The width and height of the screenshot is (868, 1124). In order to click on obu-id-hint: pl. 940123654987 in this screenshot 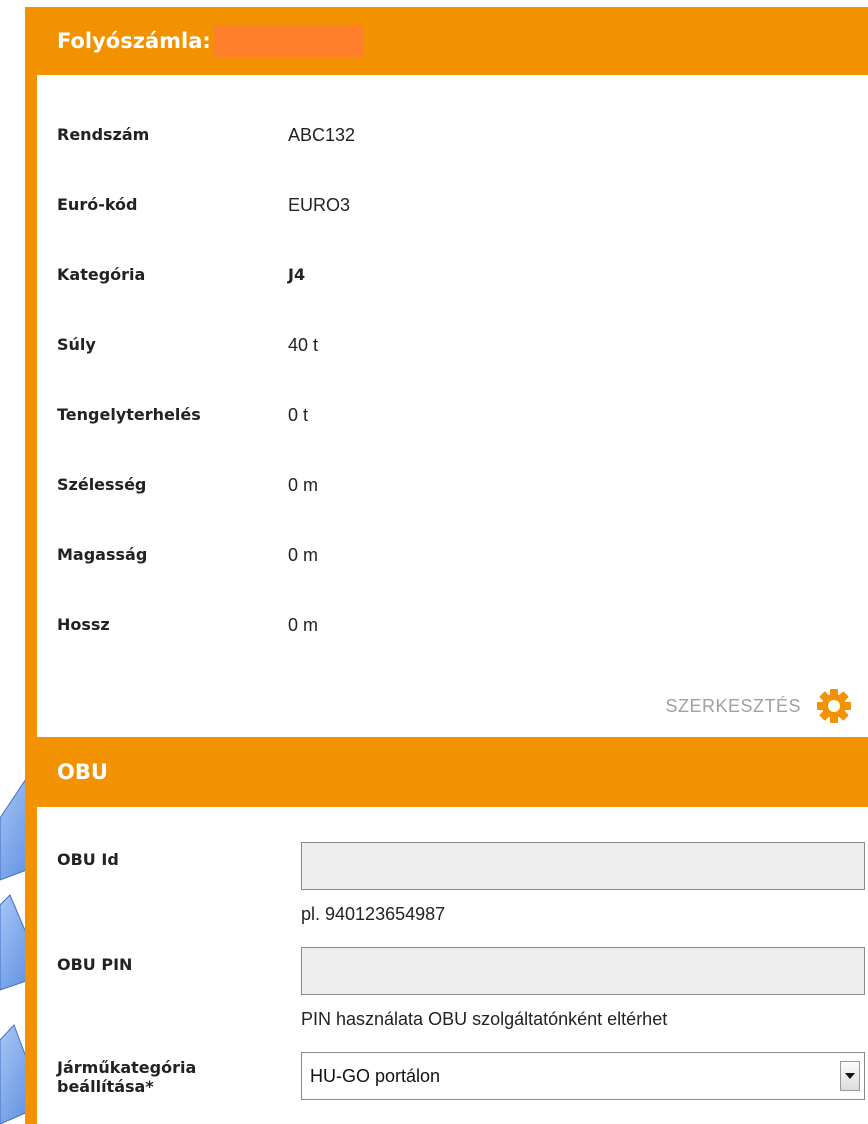, I will do `click(373, 914)`.